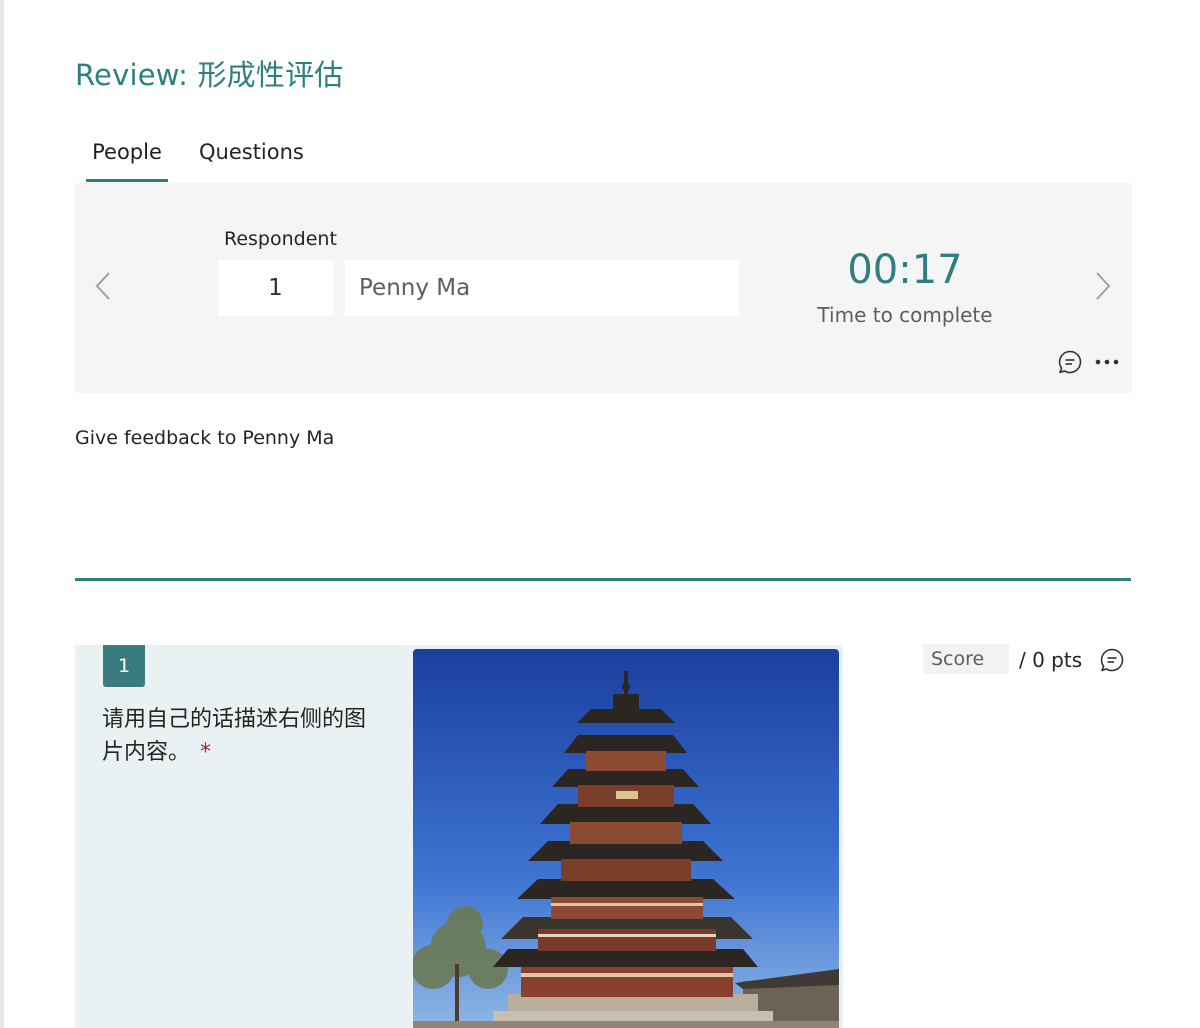  What do you see at coordinates (905, 315) in the screenshot?
I see `time-to-complete-label: Time to complete` at bounding box center [905, 315].